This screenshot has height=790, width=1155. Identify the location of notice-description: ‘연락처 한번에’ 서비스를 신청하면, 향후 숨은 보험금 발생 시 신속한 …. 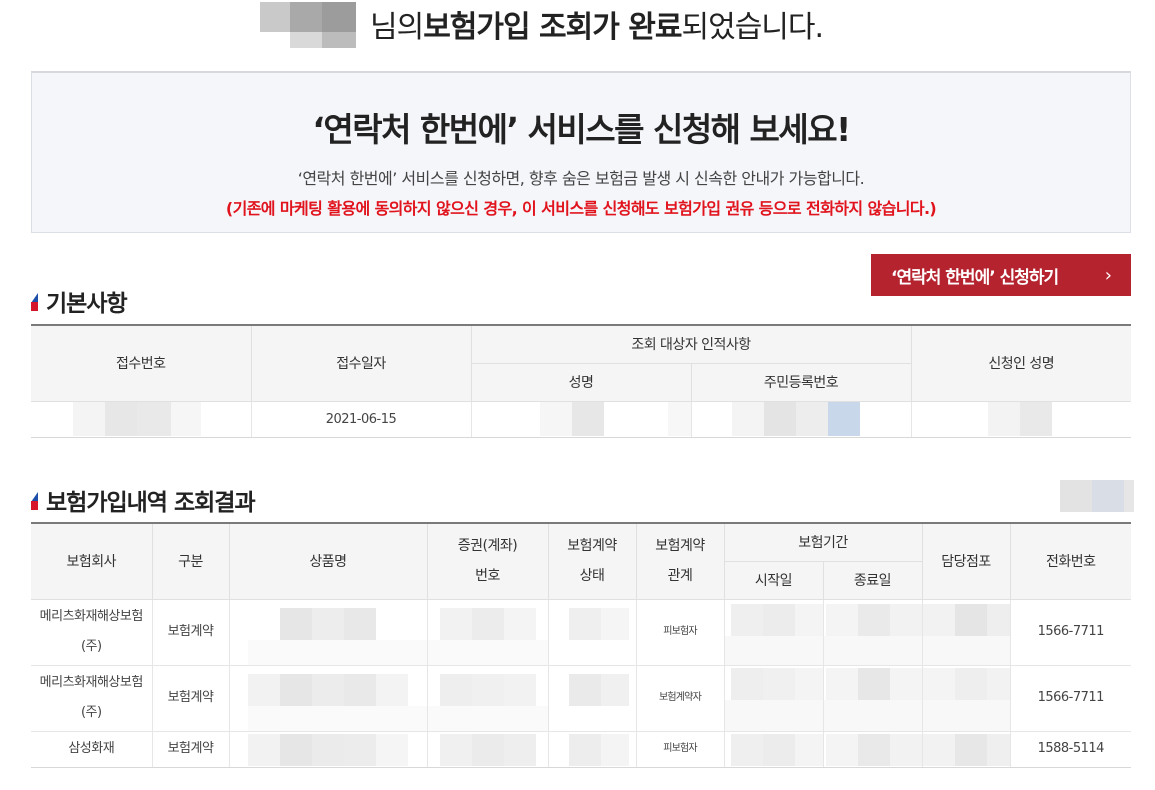
(581, 178).